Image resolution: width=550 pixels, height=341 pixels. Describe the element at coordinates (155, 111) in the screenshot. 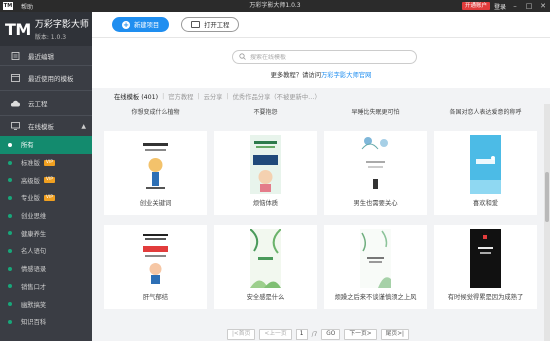

I see `card-caption: 你想变成什么植物` at that location.